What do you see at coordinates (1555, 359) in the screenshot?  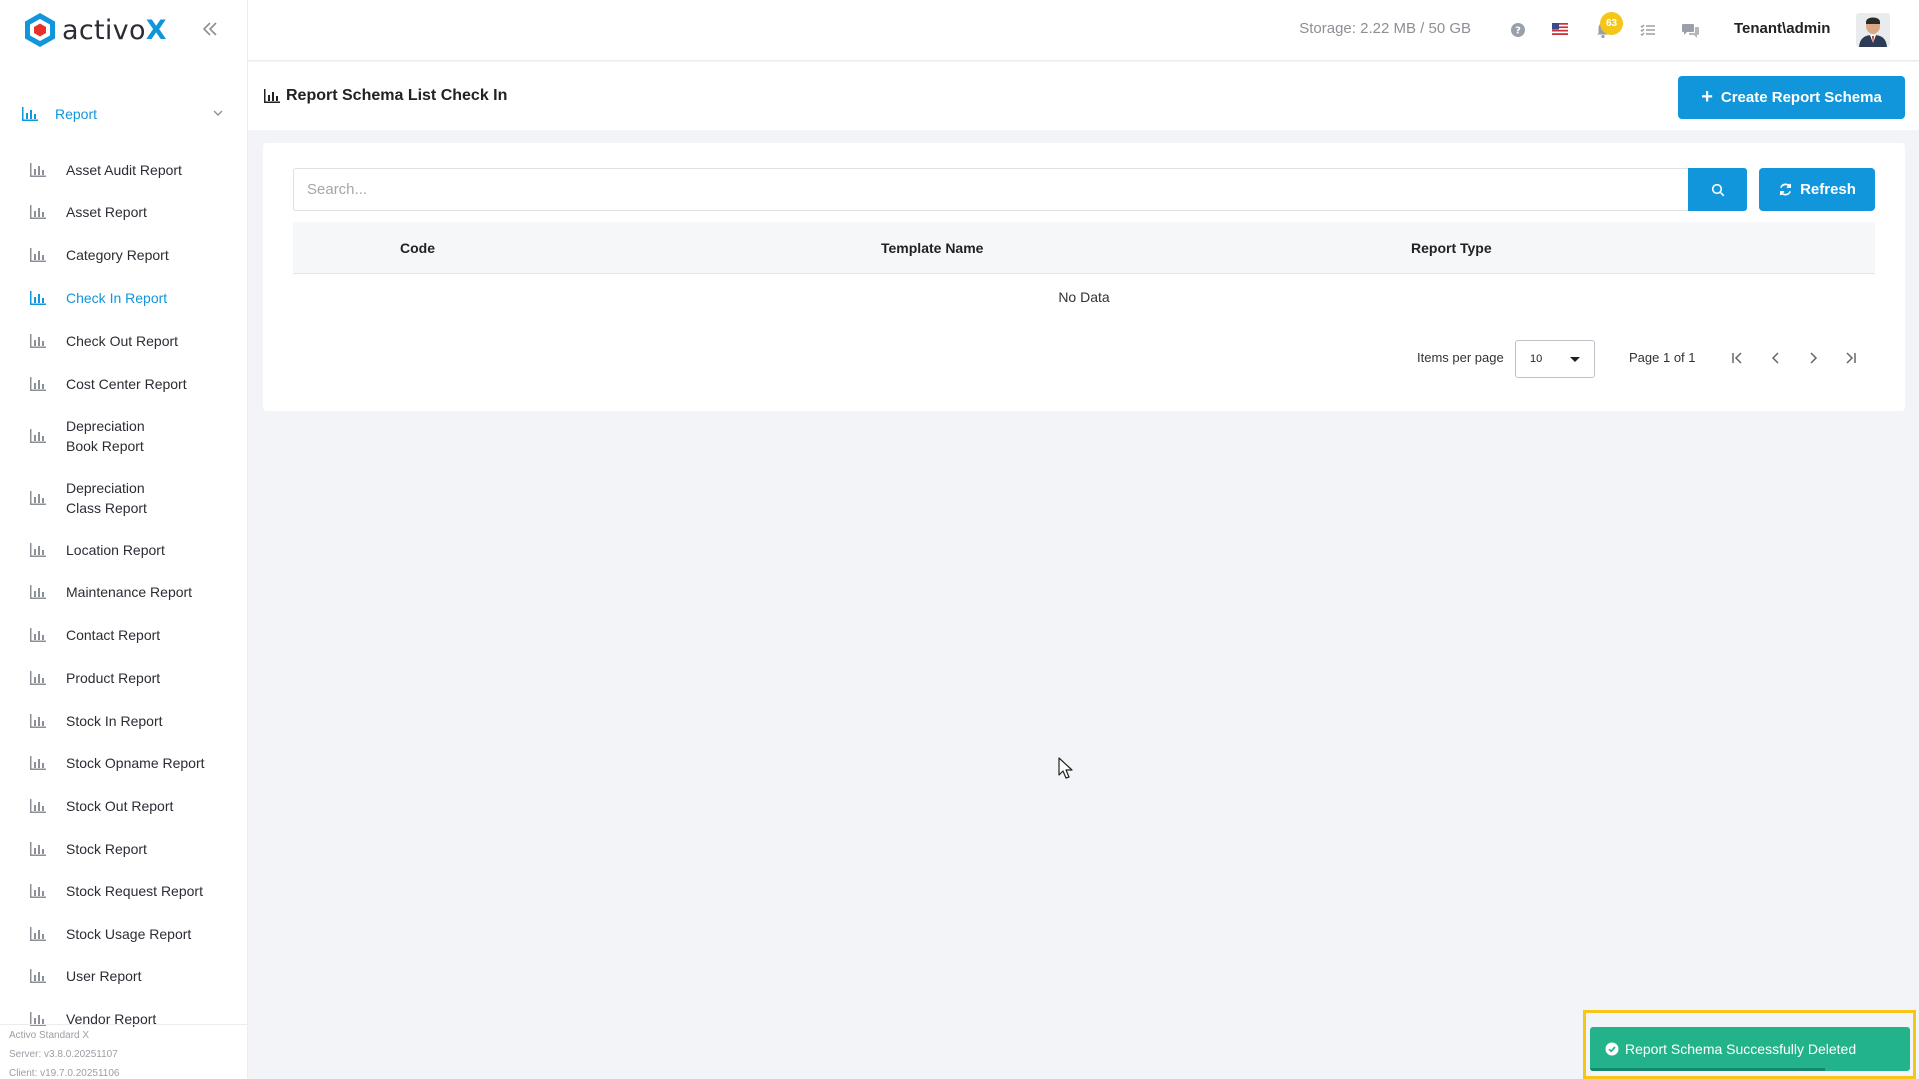 I see `items-per-page-select: 10` at bounding box center [1555, 359].